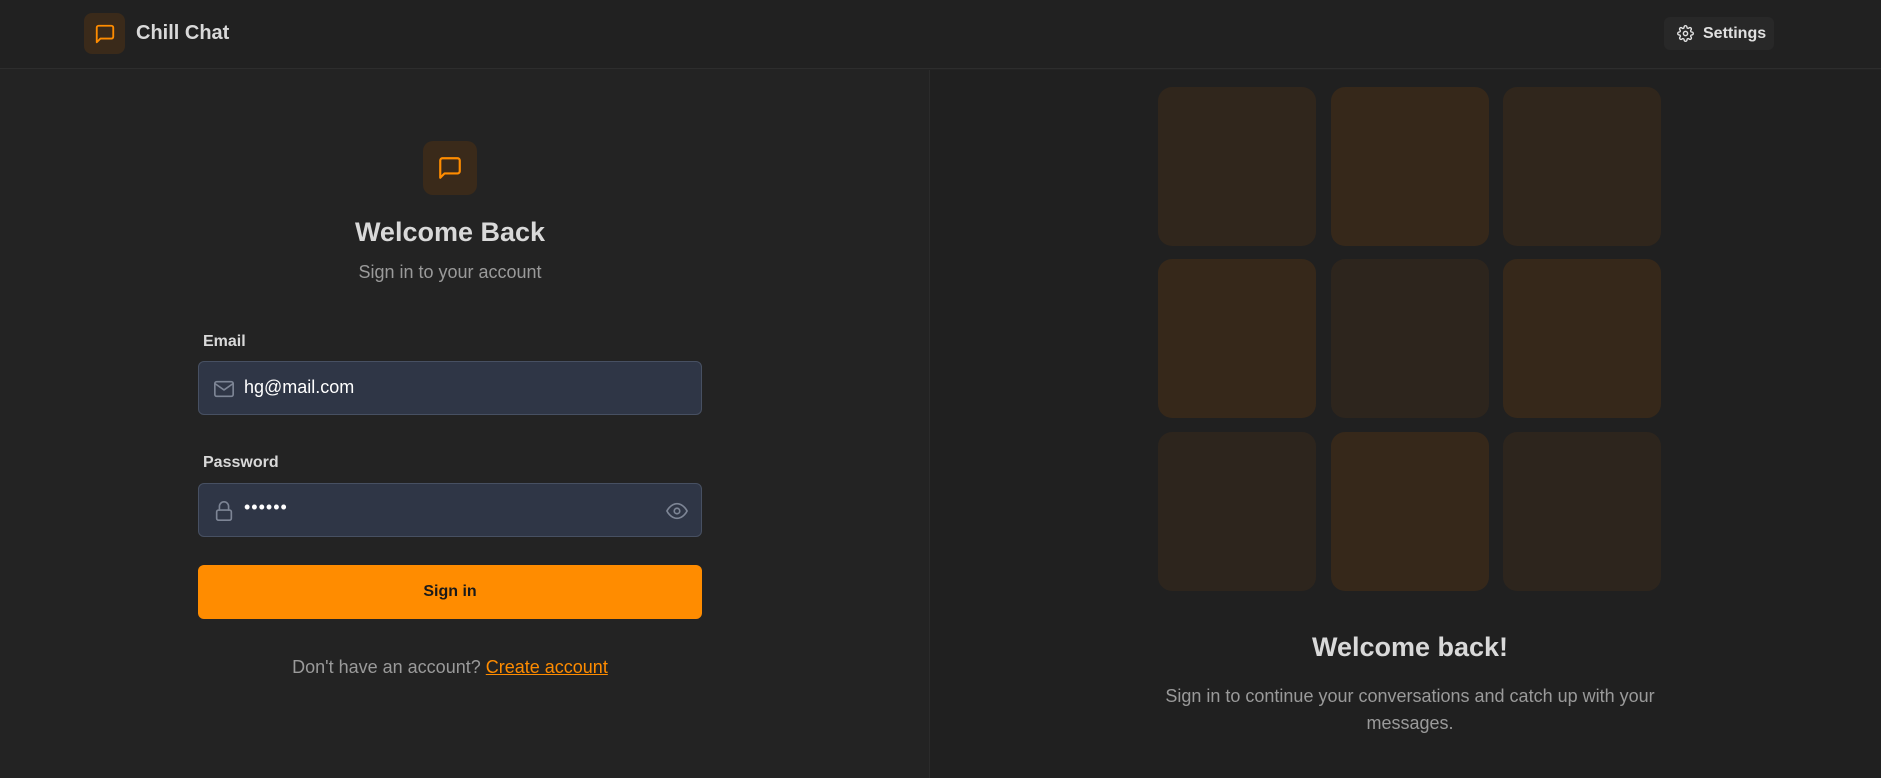  What do you see at coordinates (1410, 647) in the screenshot?
I see `promo-title: Welcome back!` at bounding box center [1410, 647].